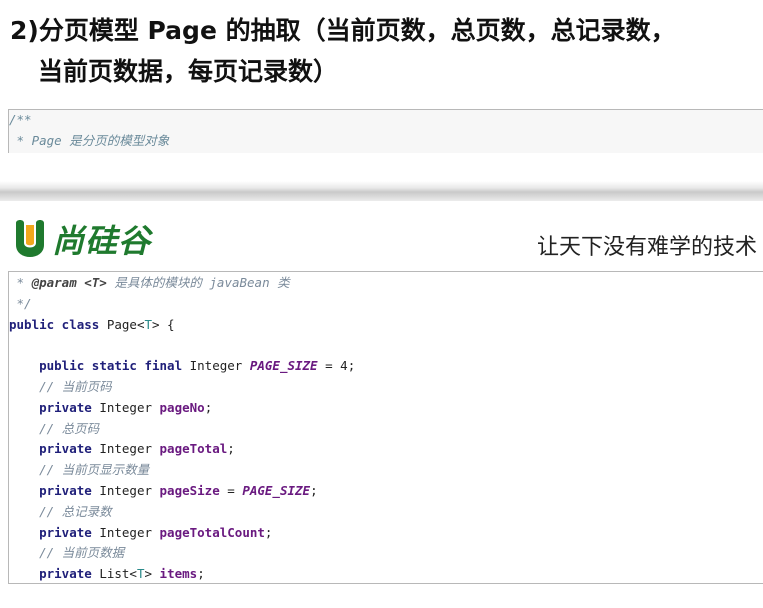  I want to click on logo-u-icon, so click(30, 238).